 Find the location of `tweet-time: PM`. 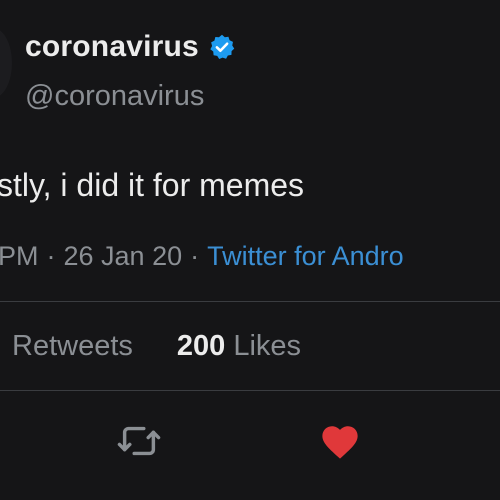

tweet-time: PM is located at coordinates (19, 256).